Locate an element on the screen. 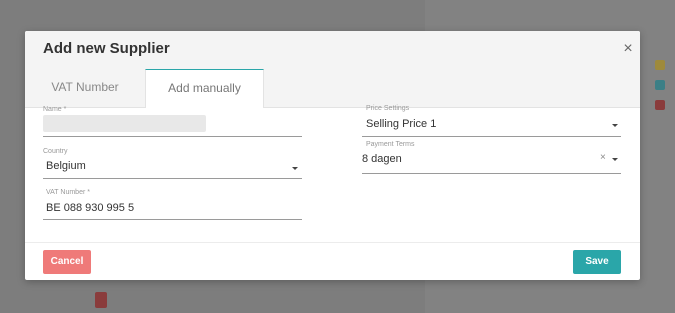 The image size is (675, 313). payment-terms-underline is located at coordinates (491, 173).